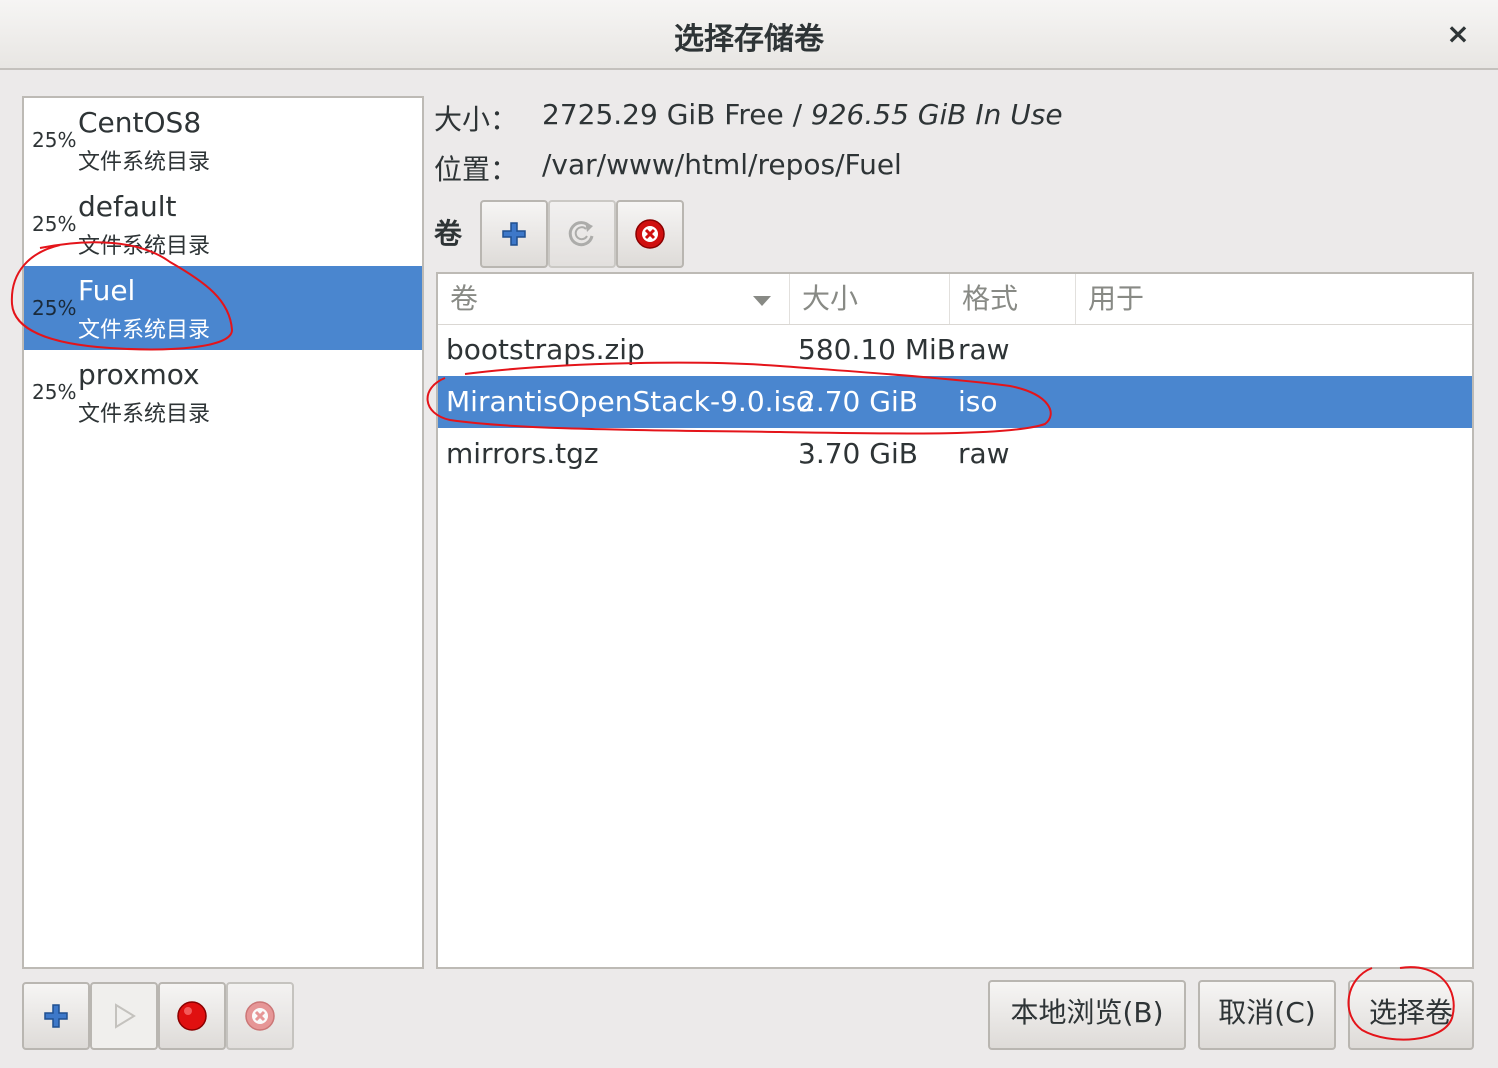  I want to click on pool-name: CentOS8, so click(140, 122).